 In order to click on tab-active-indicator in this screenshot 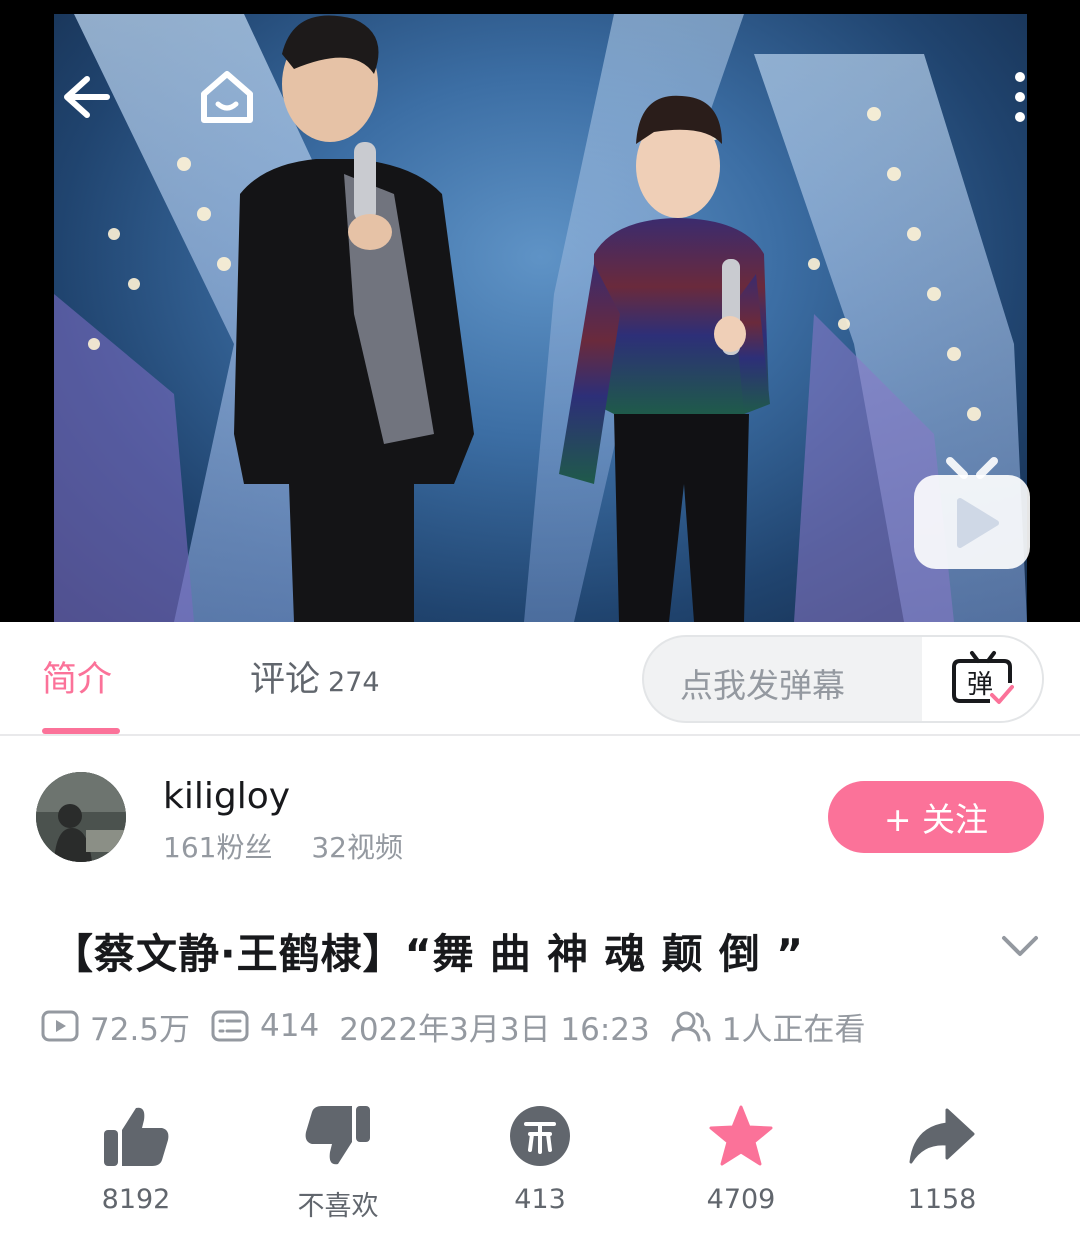, I will do `click(81, 731)`.